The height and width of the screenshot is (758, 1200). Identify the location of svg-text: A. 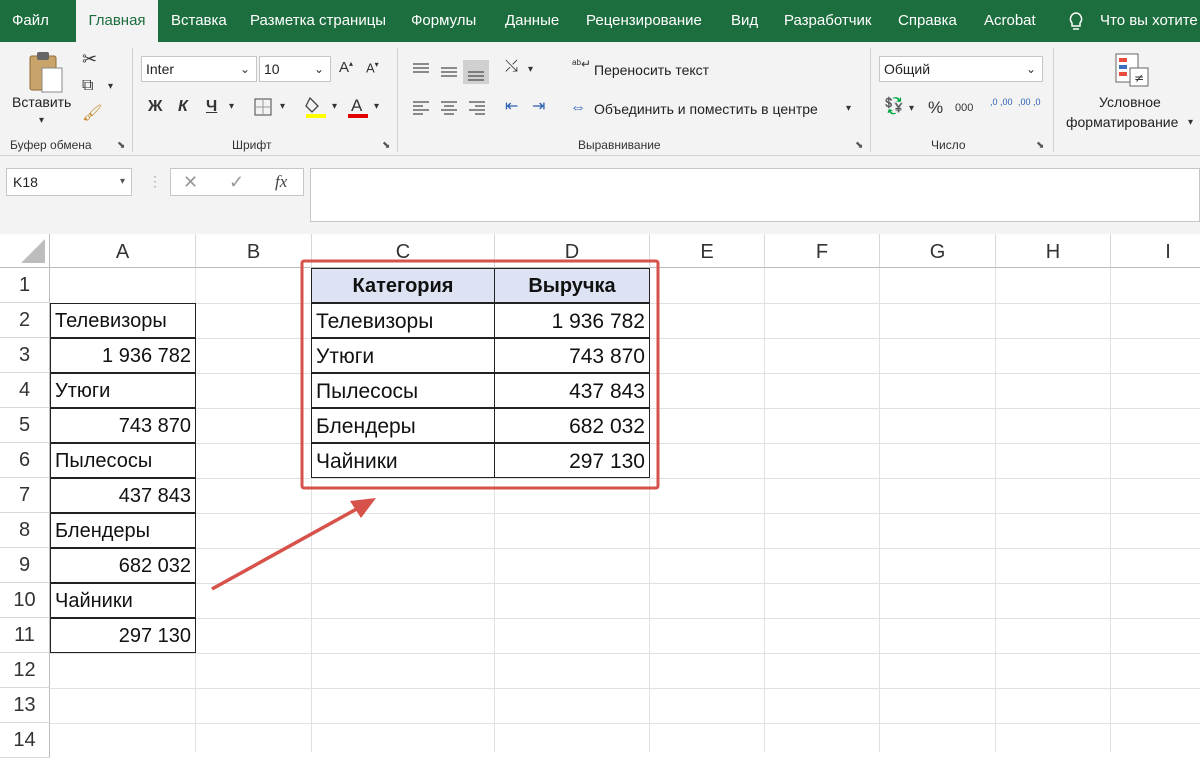
(357, 105).